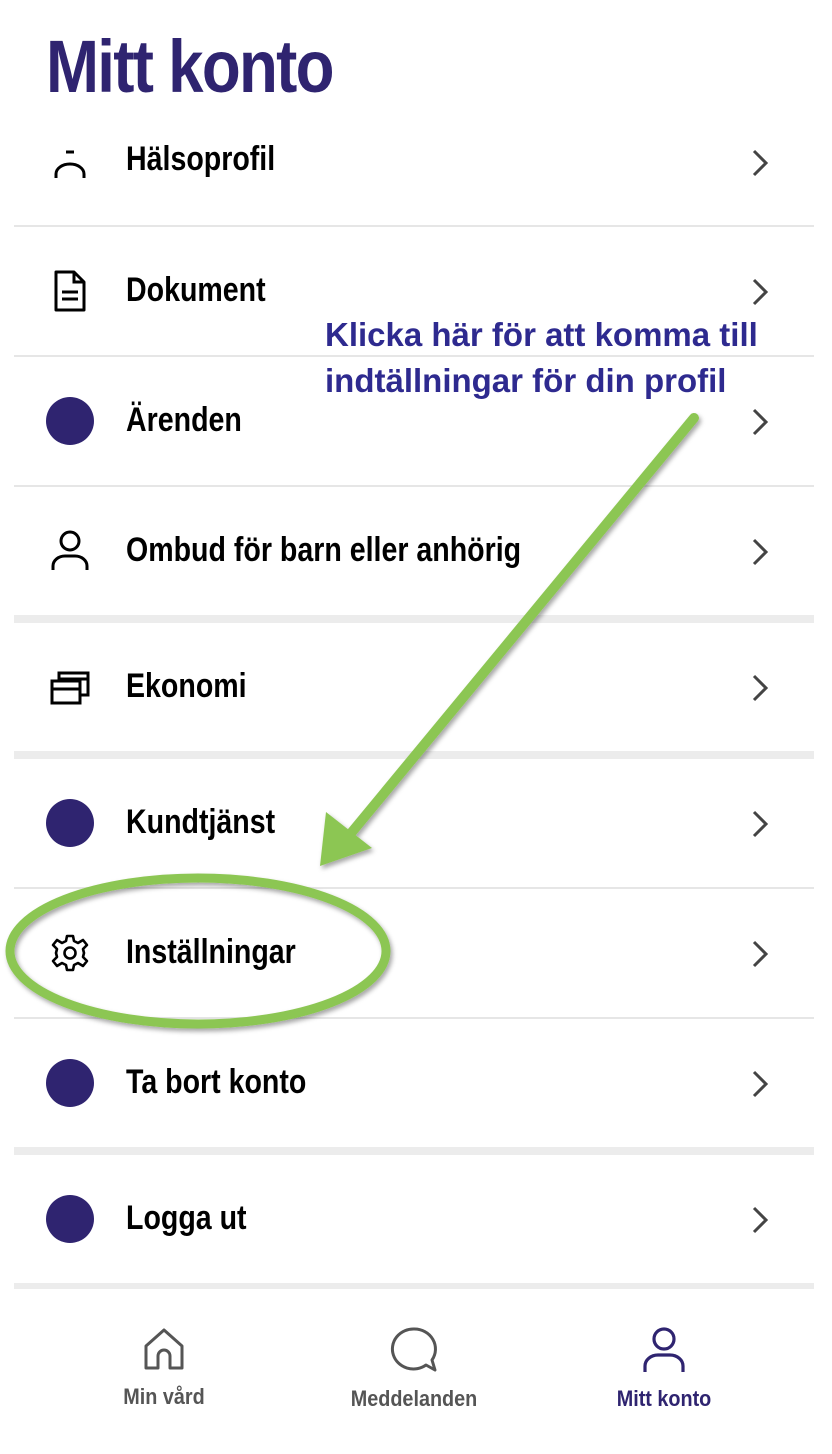  Describe the element at coordinates (70, 164) in the screenshot. I see `health-profile-icon` at that location.